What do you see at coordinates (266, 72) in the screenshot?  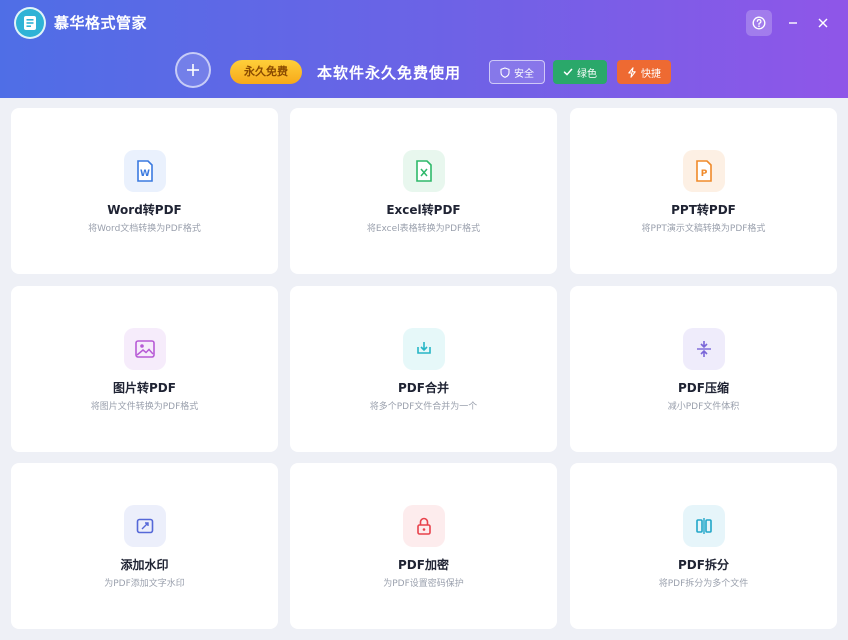 I see `free-badge: 永久免费` at bounding box center [266, 72].